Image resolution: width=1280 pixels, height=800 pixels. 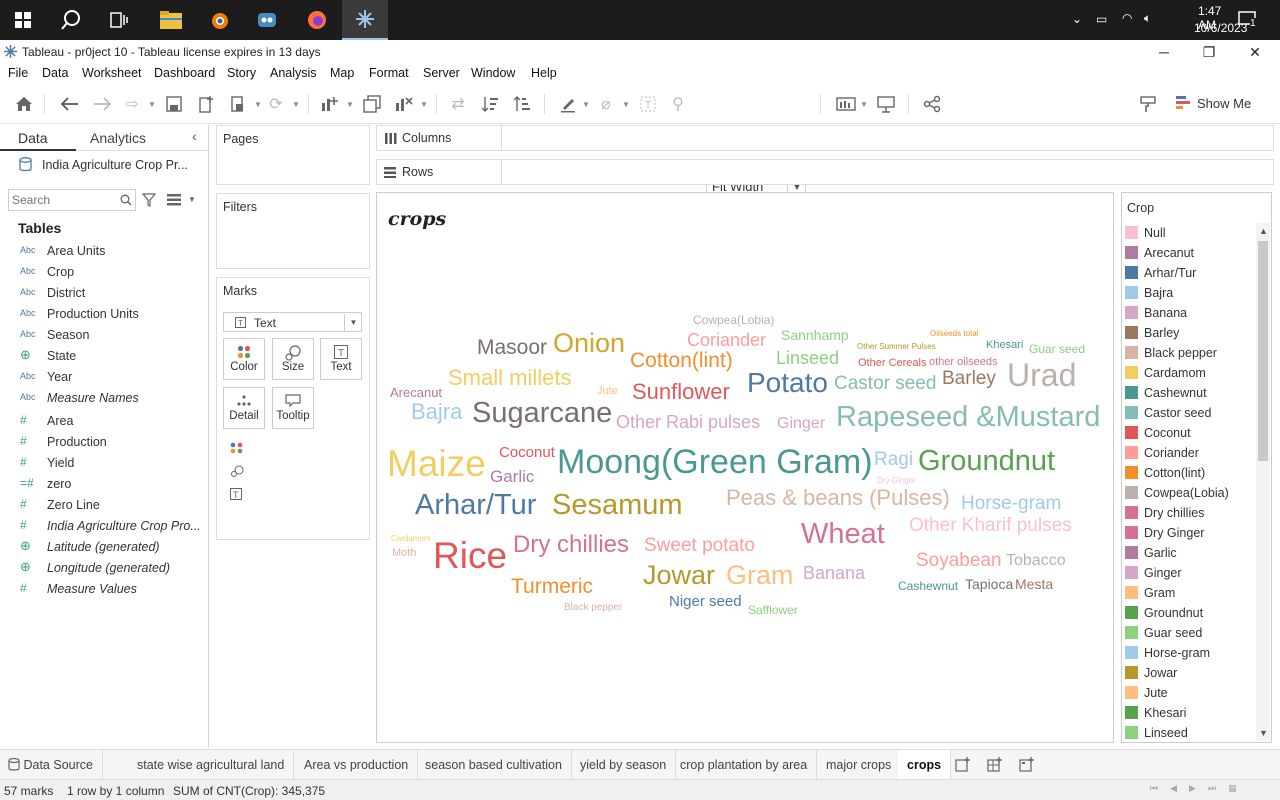 What do you see at coordinates (648, 104) in the screenshot?
I see `show-mark-labels-icon: T` at bounding box center [648, 104].